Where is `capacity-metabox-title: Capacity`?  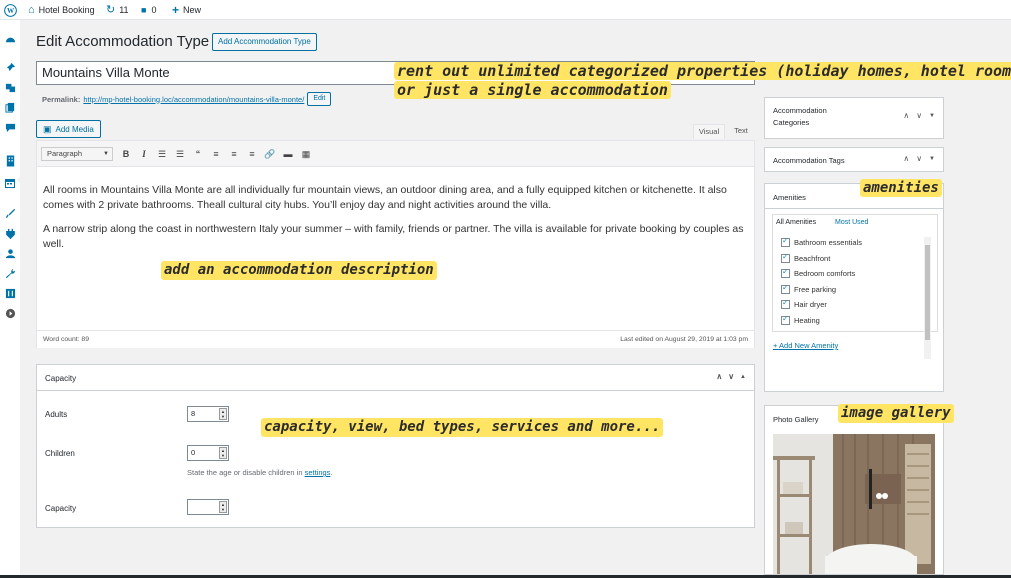 capacity-metabox-title: Capacity is located at coordinates (61, 378).